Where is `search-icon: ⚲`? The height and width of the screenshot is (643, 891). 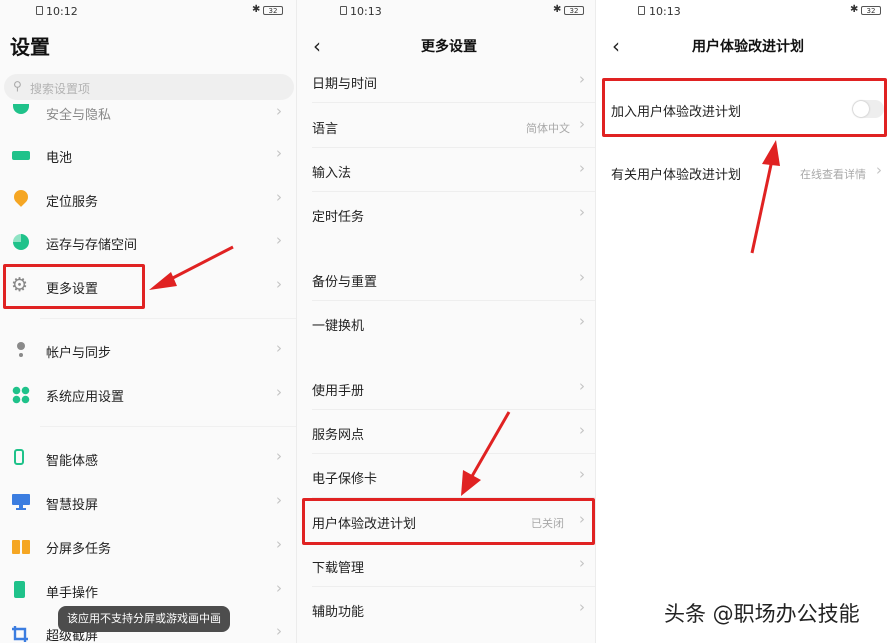
search-icon: ⚲ is located at coordinates (17, 86).